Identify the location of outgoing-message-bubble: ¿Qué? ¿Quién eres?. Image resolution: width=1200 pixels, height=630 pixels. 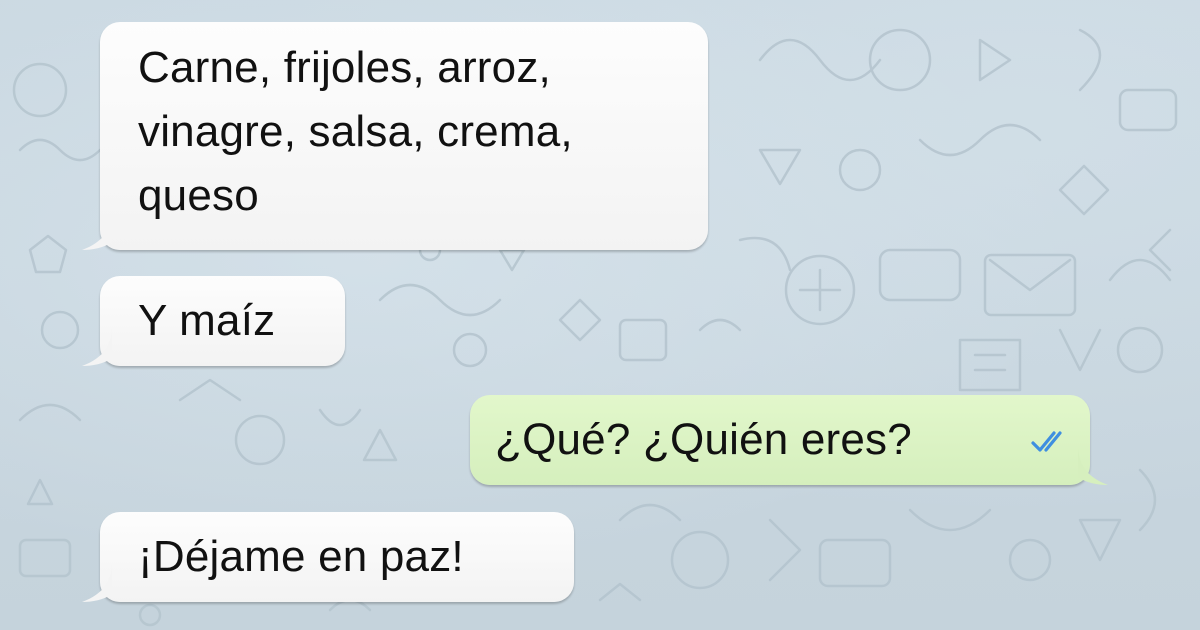
(789, 440).